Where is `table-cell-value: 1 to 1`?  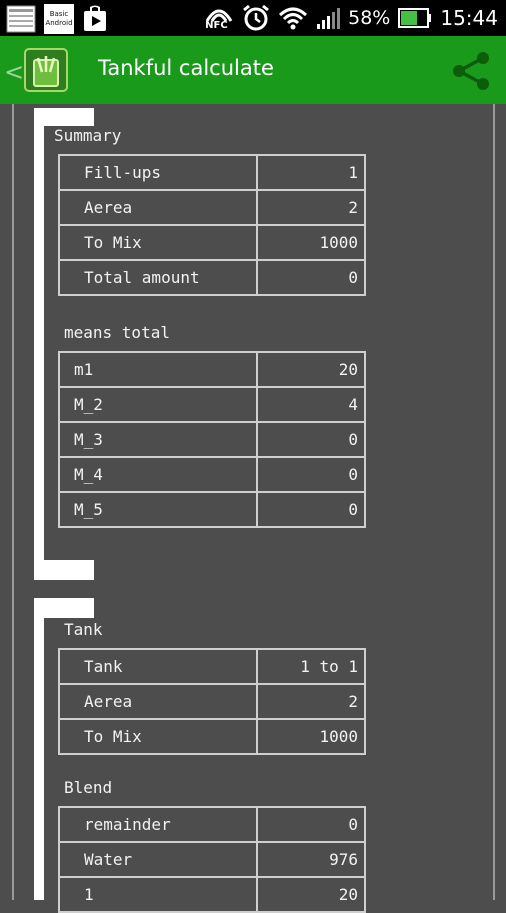
table-cell-value: 1 to 1 is located at coordinates (311, 666).